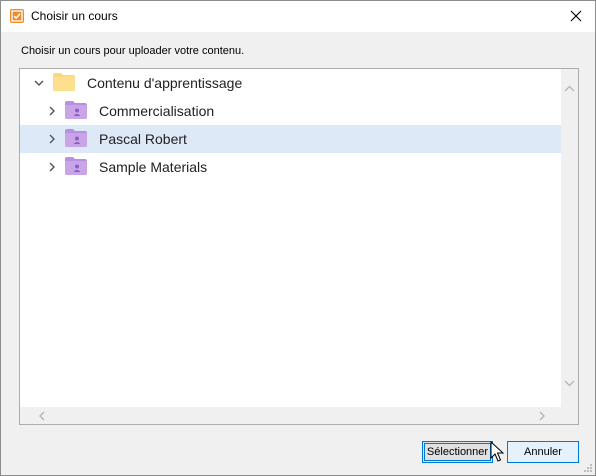 The width and height of the screenshot is (596, 476). I want to click on chevron-down-icon, so click(39, 83).